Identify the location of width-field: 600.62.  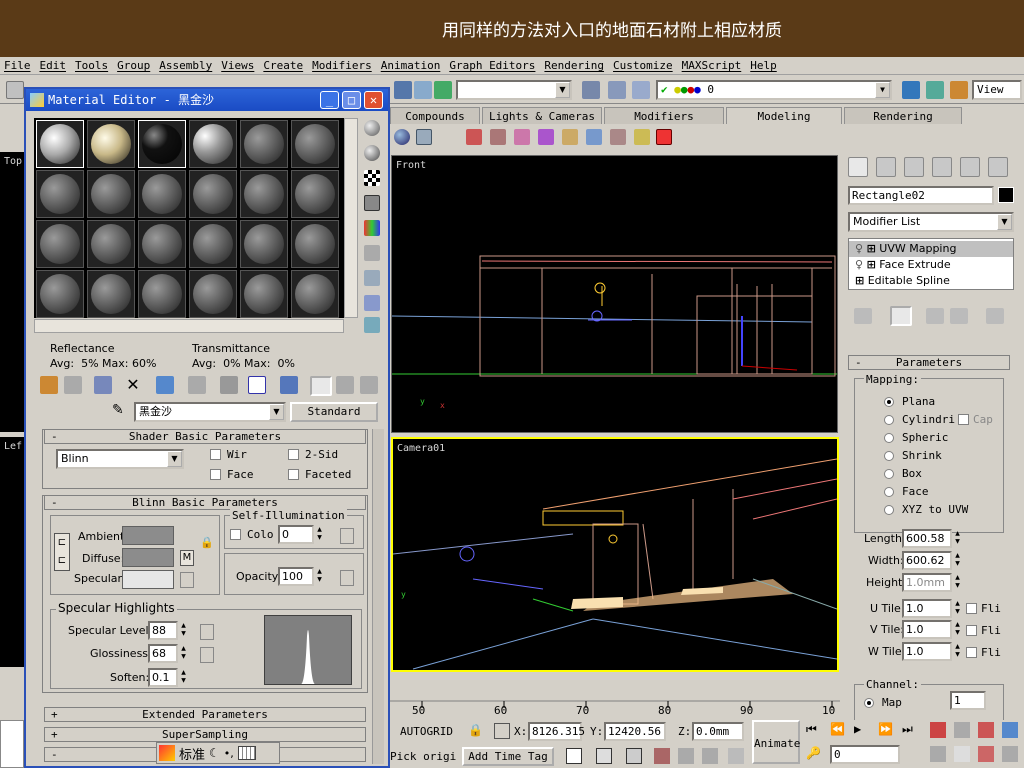
(927, 560).